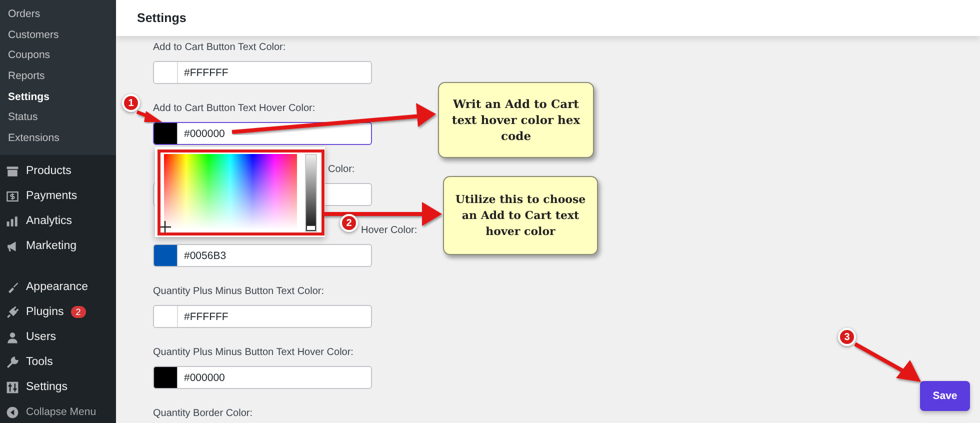 This screenshot has width=980, height=423. I want to click on menu-item: Appearance, so click(58, 287).